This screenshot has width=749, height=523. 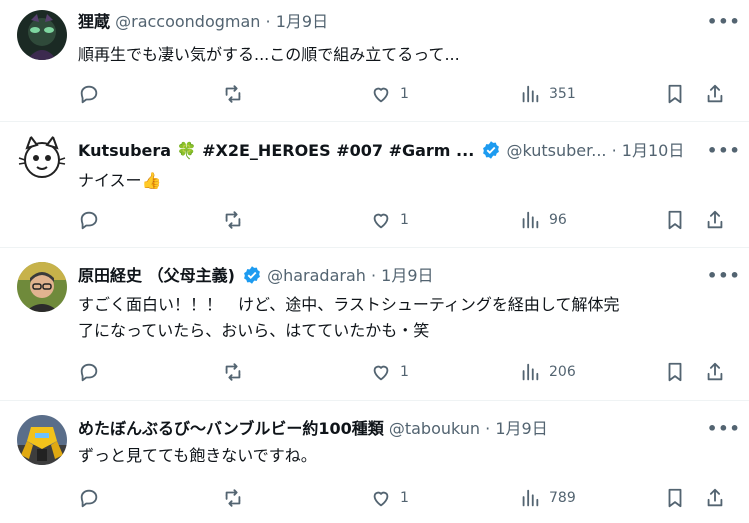 I want to click on tweet-header: 狸蔵 @raccoondogman · 1月9日, so click(x=388, y=22).